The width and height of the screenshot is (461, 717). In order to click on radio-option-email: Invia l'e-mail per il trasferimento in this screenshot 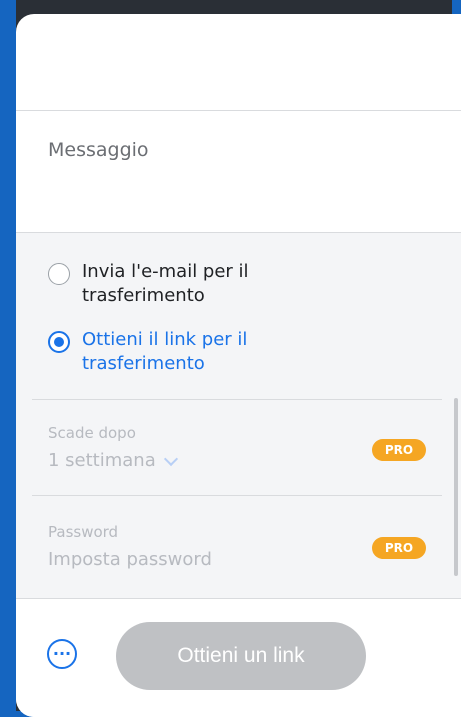, I will do `click(195, 284)`.